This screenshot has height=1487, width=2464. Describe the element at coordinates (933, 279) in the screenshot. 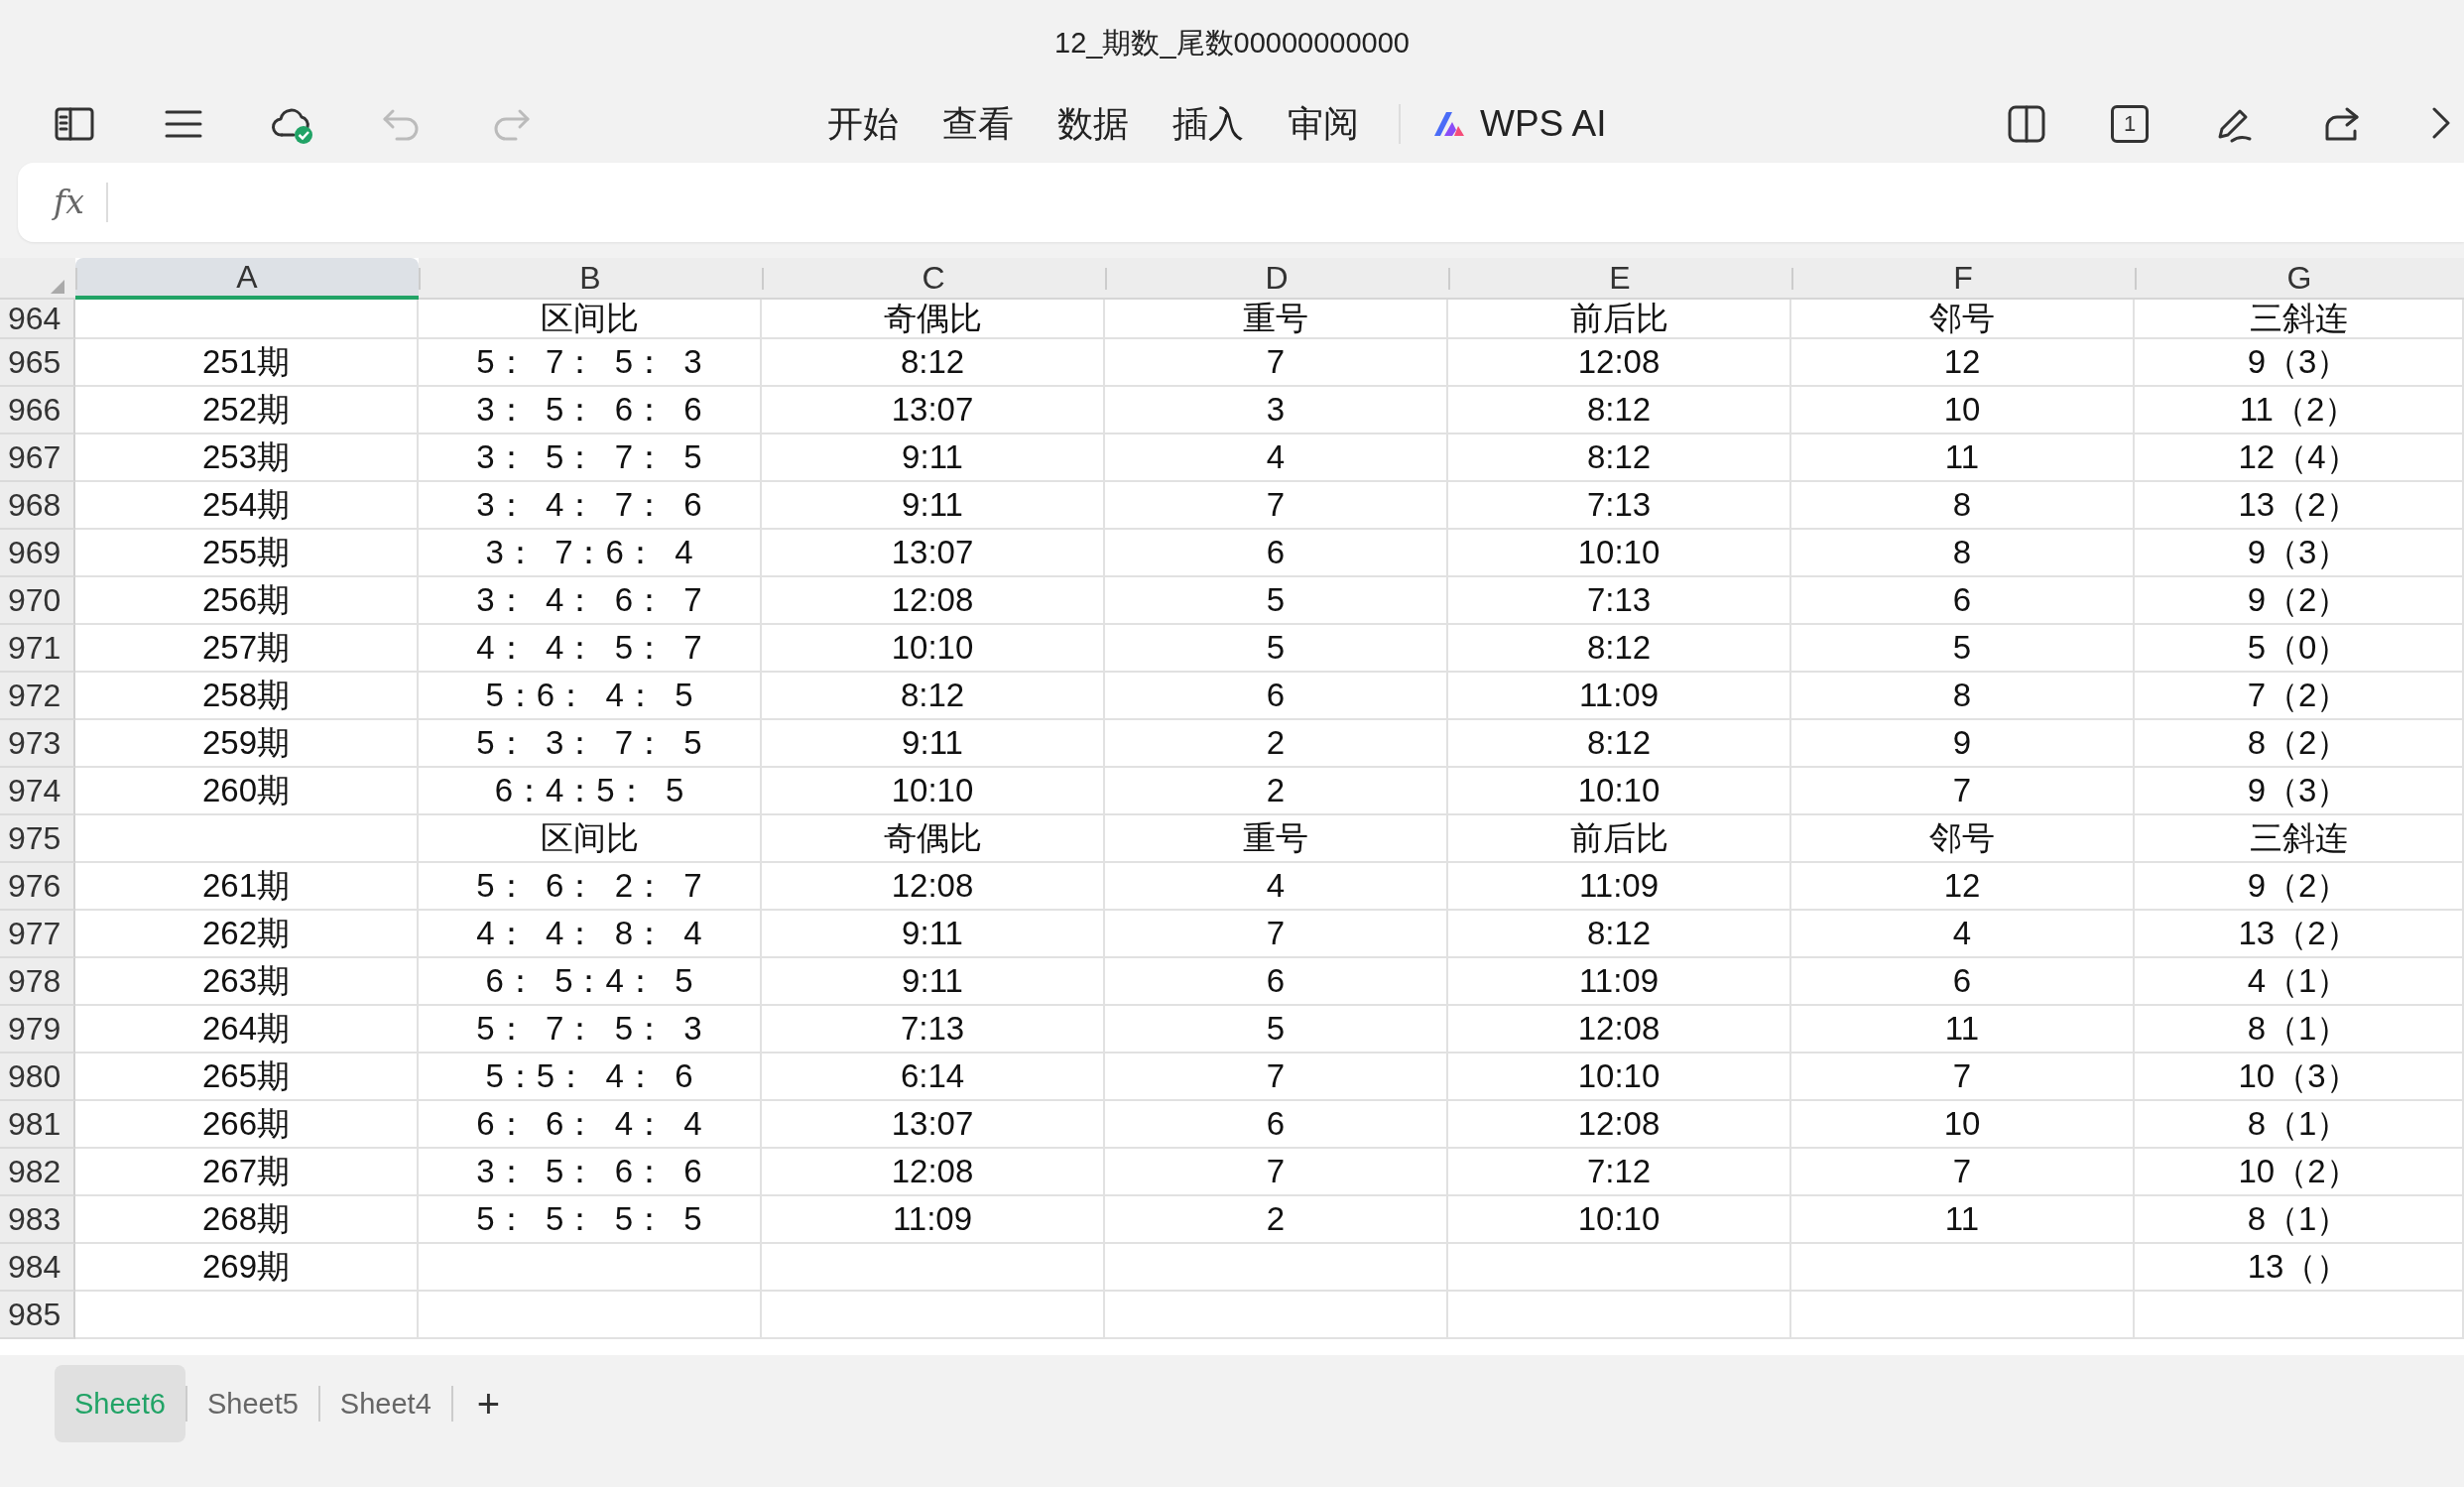

I see `column-header: C` at that location.